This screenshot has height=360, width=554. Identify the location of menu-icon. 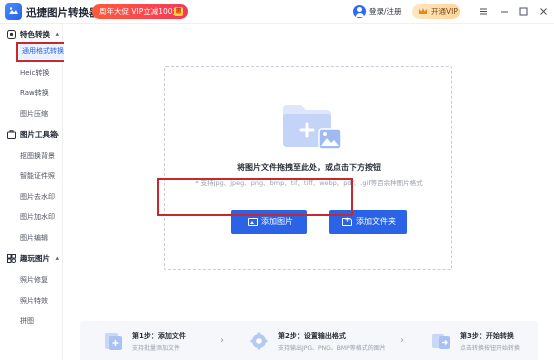
(483, 11).